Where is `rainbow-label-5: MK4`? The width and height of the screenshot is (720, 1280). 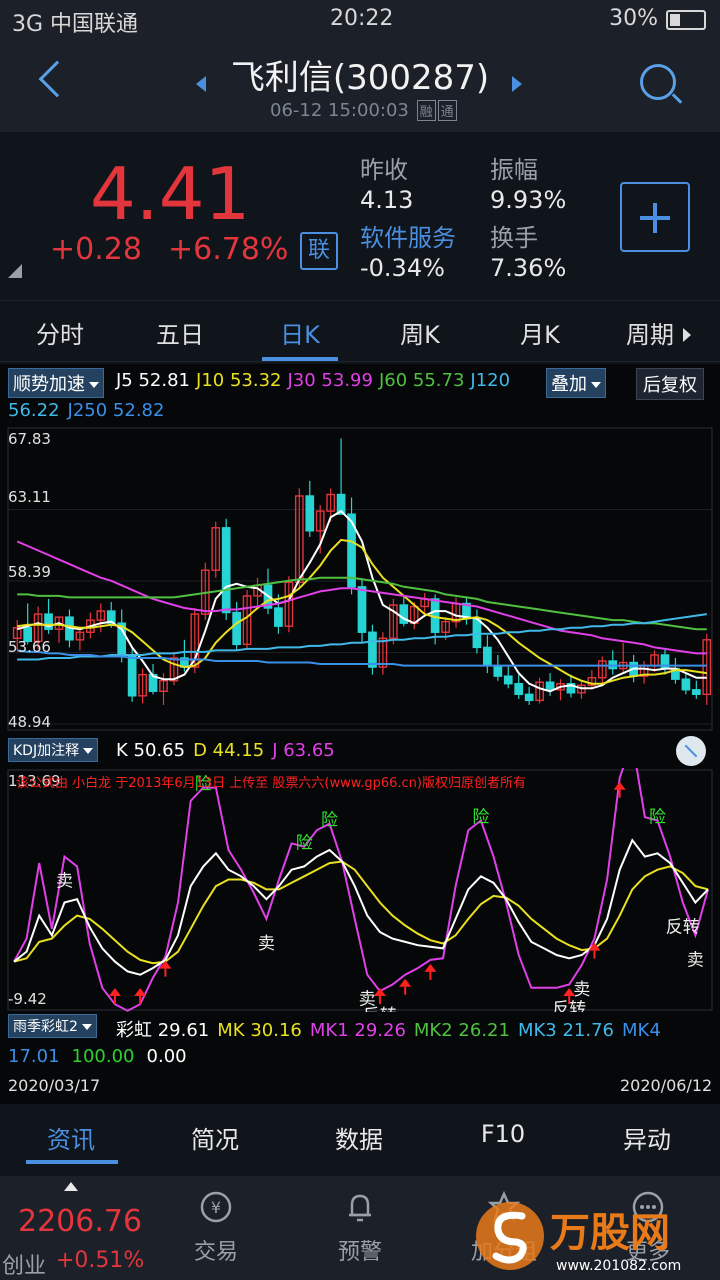 rainbow-label-5: MK4 is located at coordinates (641, 1030).